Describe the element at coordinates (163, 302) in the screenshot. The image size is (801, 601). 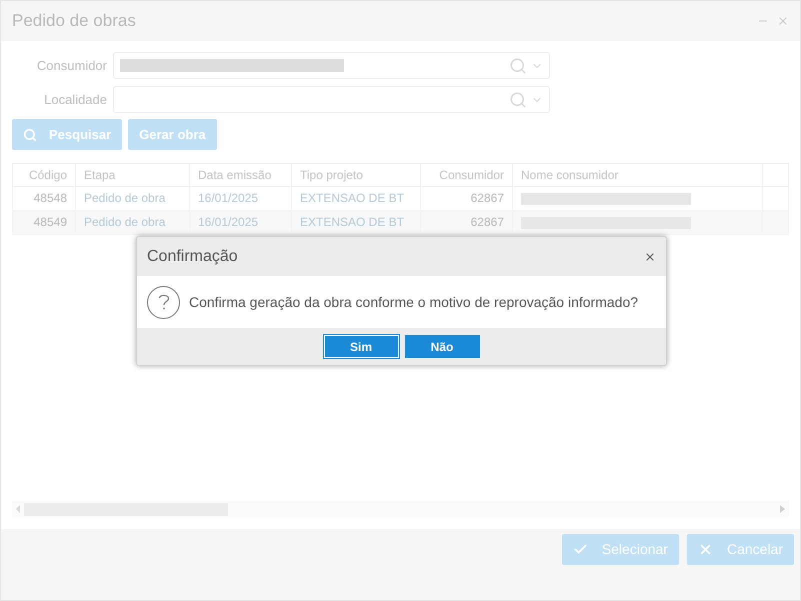
I see `question-icon` at that location.